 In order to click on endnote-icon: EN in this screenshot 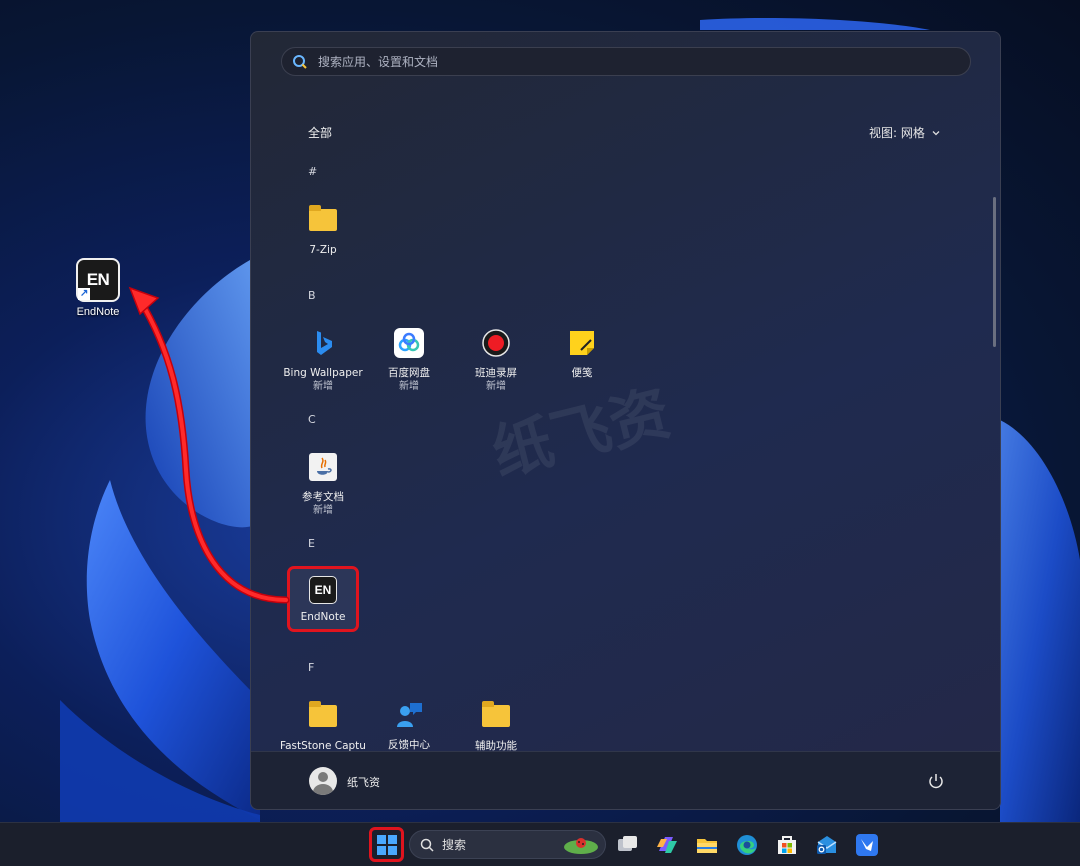, I will do `click(323, 591)`.